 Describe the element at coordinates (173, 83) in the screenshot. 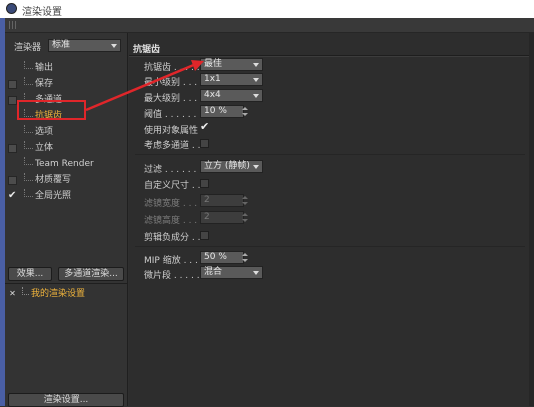

I see `min-level-label: 最小级别 . . . .` at that location.